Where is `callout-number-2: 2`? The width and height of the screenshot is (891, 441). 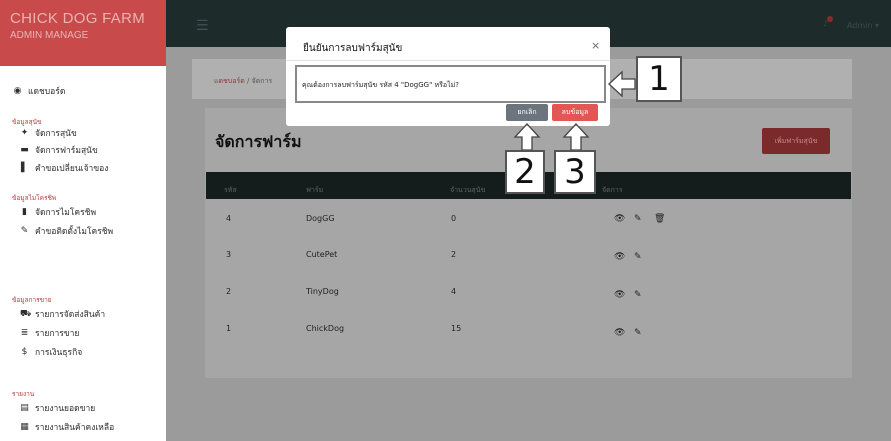 callout-number-2: 2 is located at coordinates (525, 172).